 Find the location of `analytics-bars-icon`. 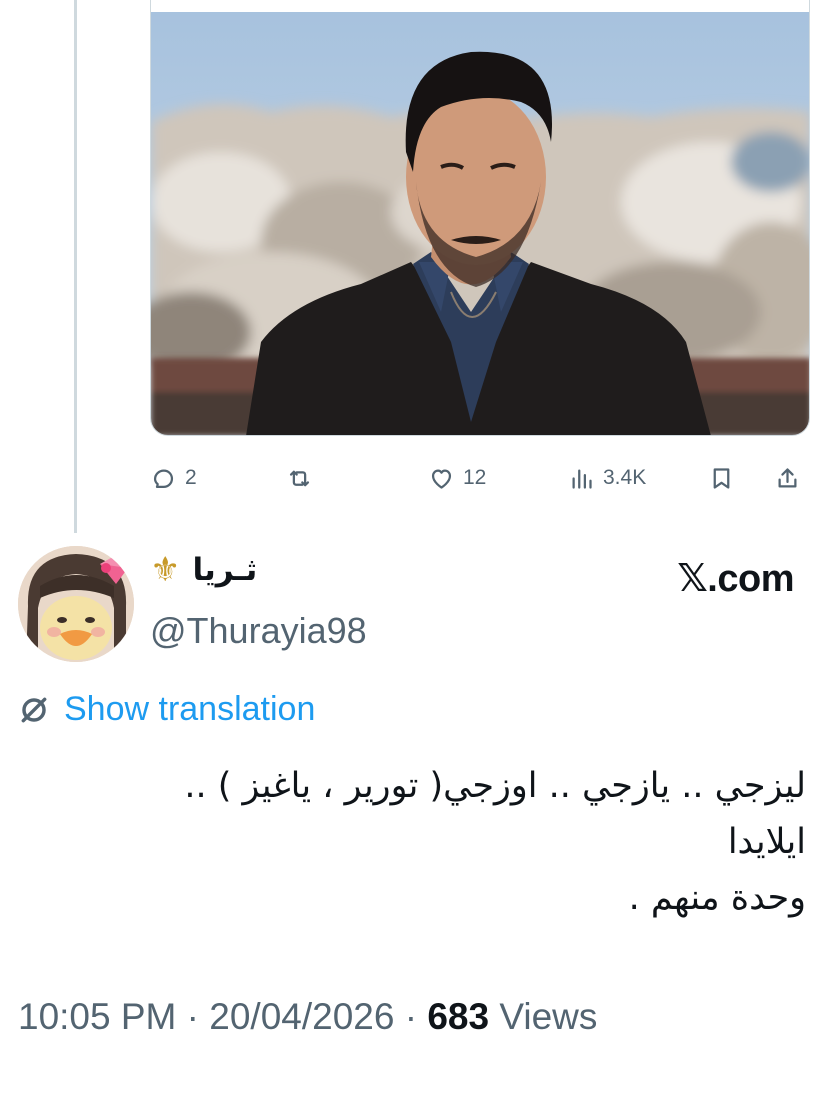

analytics-bars-icon is located at coordinates (582, 479).